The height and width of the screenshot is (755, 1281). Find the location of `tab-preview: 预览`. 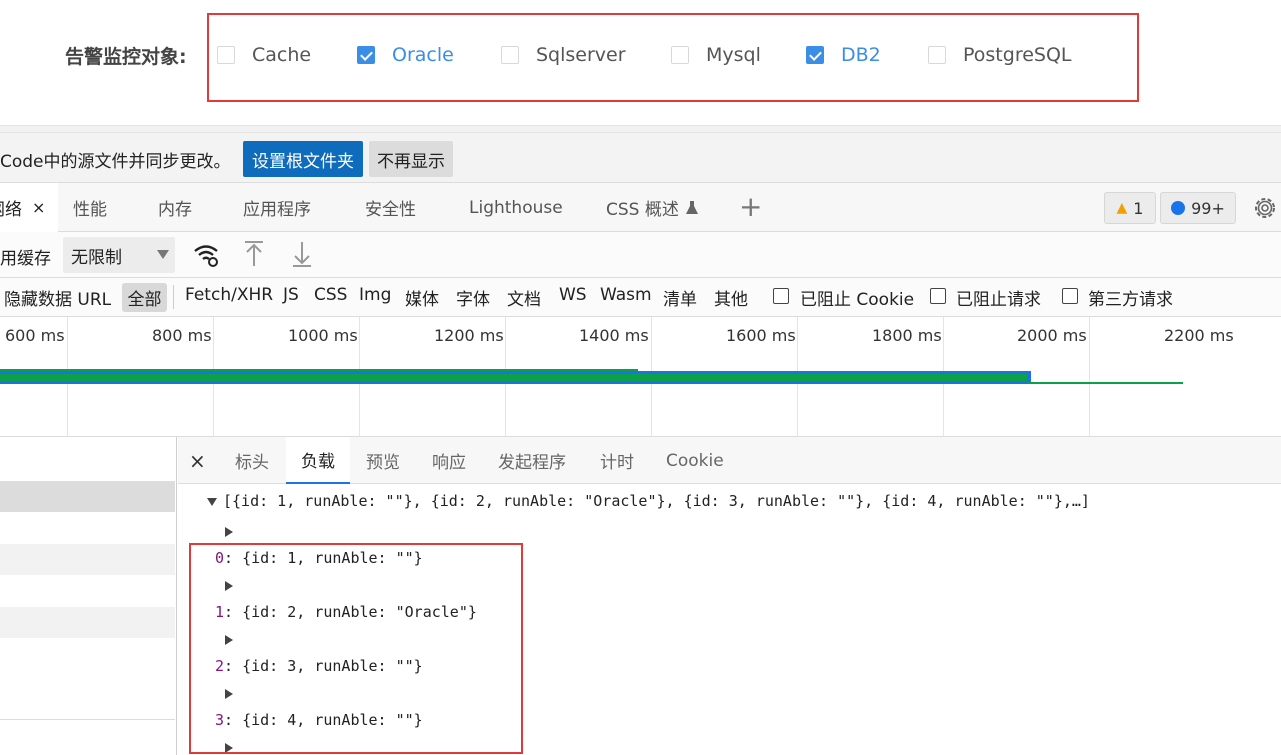

tab-preview: 预览 is located at coordinates (383, 460).